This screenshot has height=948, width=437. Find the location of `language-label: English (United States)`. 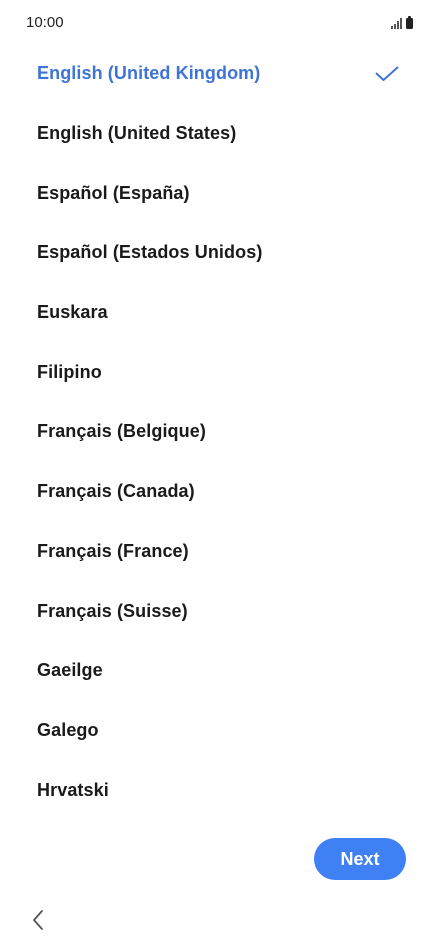

language-label: English (United States) is located at coordinates (137, 133).